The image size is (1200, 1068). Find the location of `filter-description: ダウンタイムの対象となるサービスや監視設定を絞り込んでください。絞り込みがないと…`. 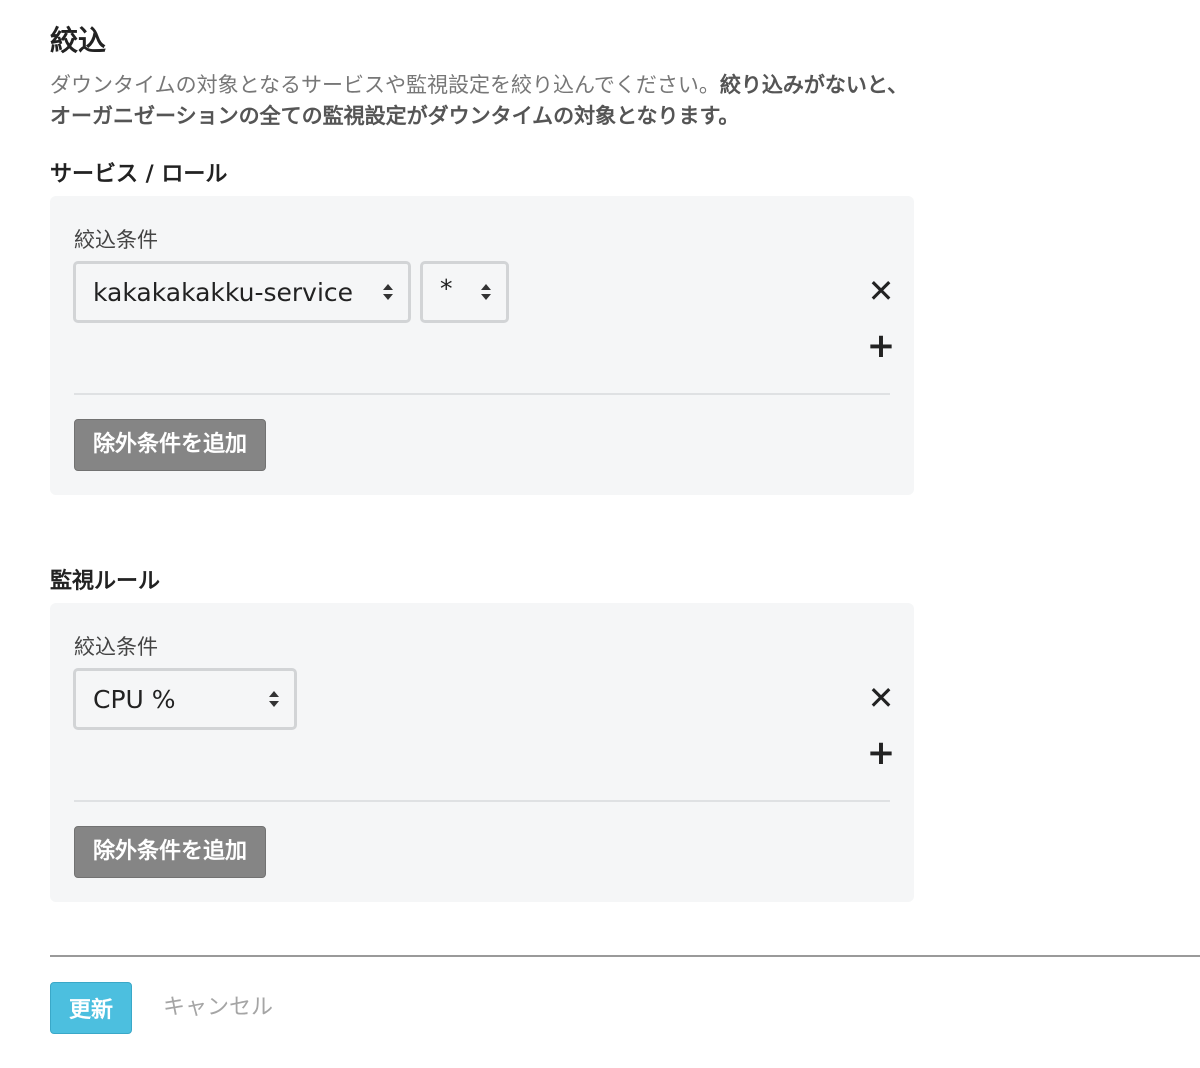

filter-description: ダウンタイムの対象となるサービスや監視設定を絞り込んでください。絞り込みがないと… is located at coordinates (485, 101).